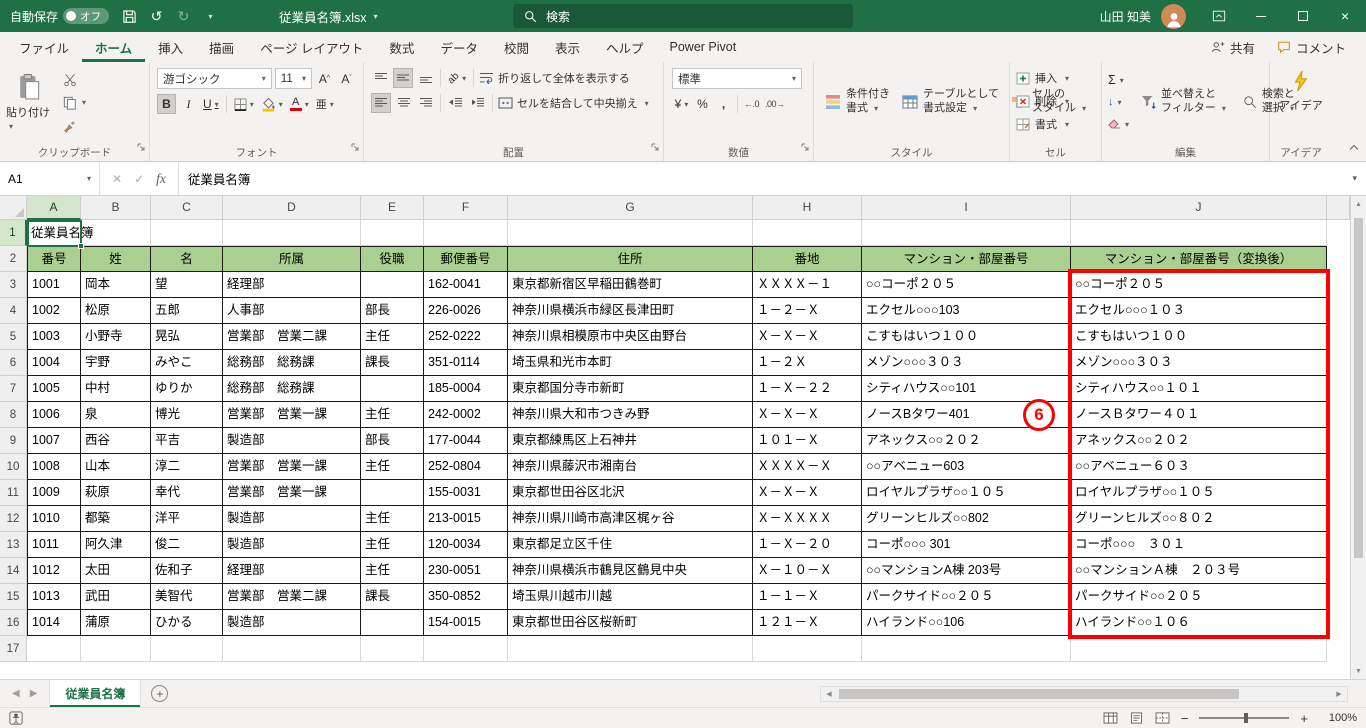 The image size is (1366, 728). What do you see at coordinates (156, 16) in the screenshot?
I see `undo-button: ↺` at bounding box center [156, 16].